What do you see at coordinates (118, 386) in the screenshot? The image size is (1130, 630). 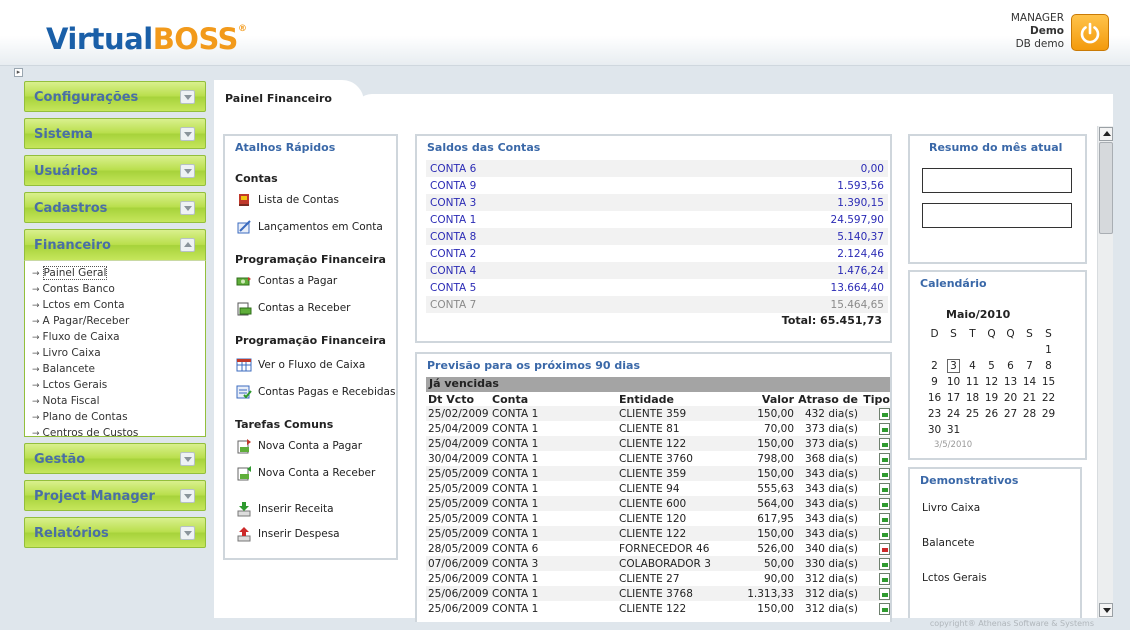 I see `submenu-item-lctos-gerais: Lctos Gerais` at bounding box center [118, 386].